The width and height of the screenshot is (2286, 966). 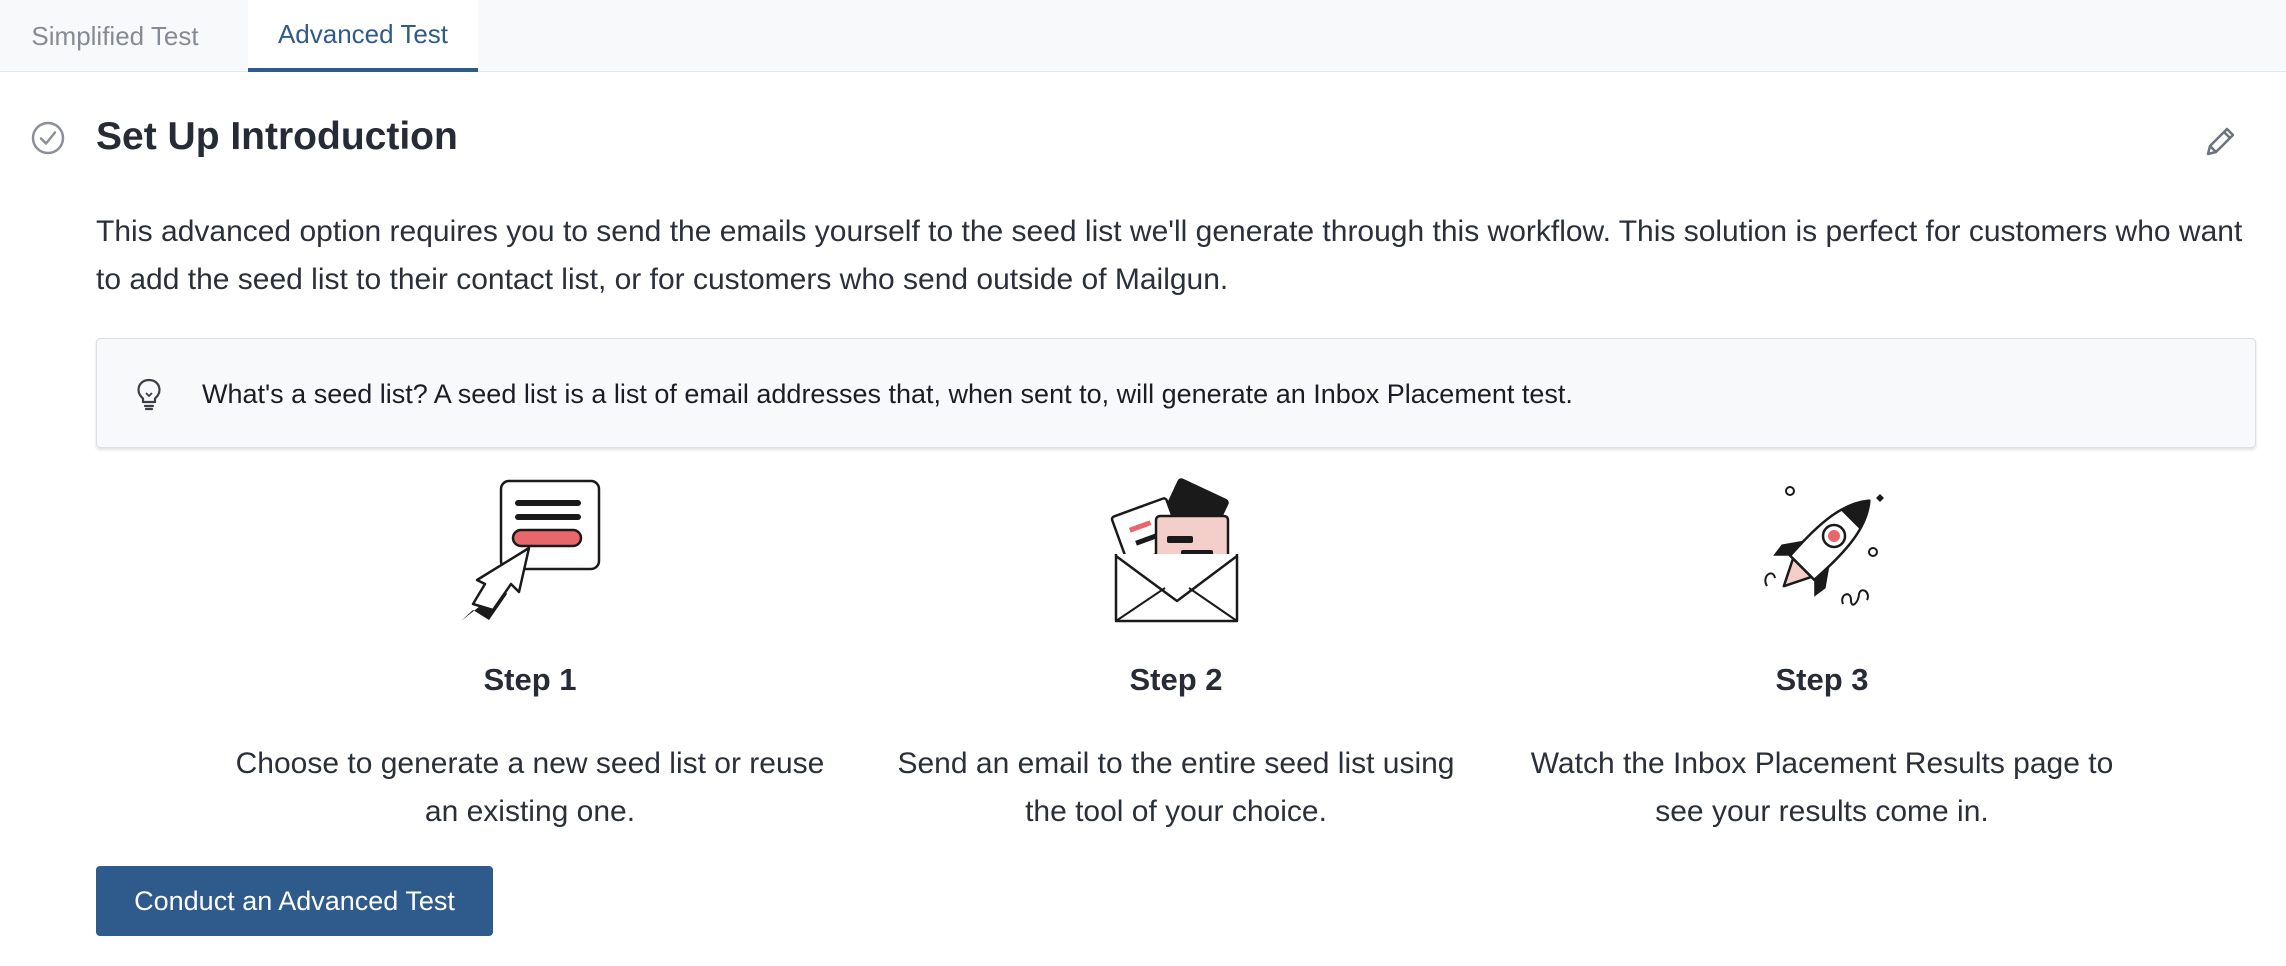 I want to click on check-circle-icon, so click(x=48, y=138).